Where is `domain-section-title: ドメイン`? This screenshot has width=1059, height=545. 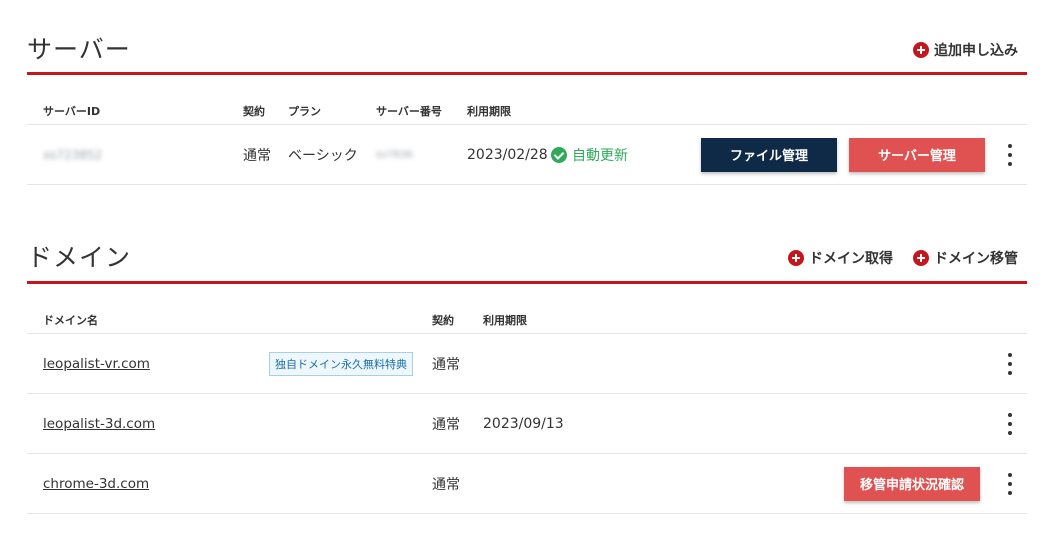
domain-section-title: ドメイン is located at coordinates (79, 257).